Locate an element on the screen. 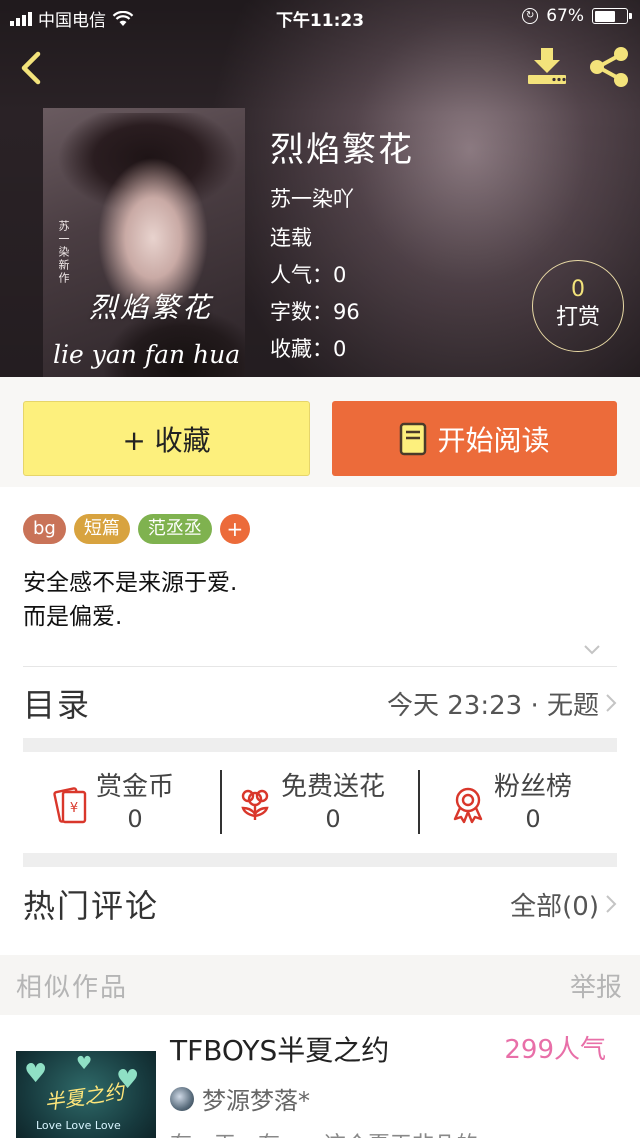 The height and width of the screenshot is (1138, 640). action-bar: + 收藏 开始阅读 is located at coordinates (320, 432).